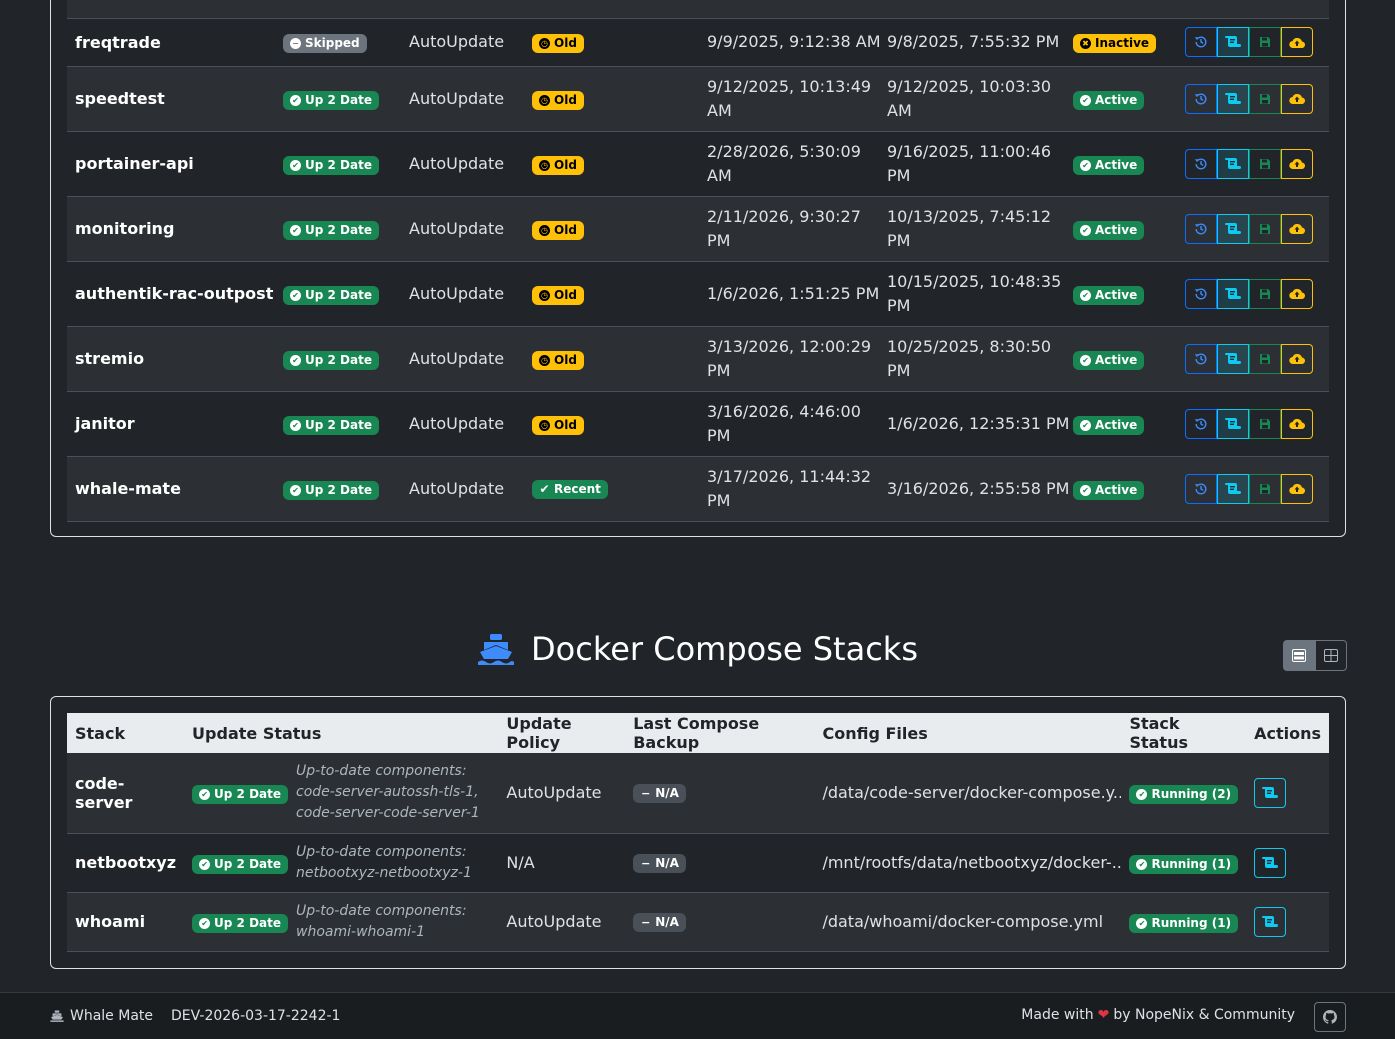 This screenshot has width=1395, height=1039. I want to click on state-badge: ✖ Inactive, so click(1115, 43).